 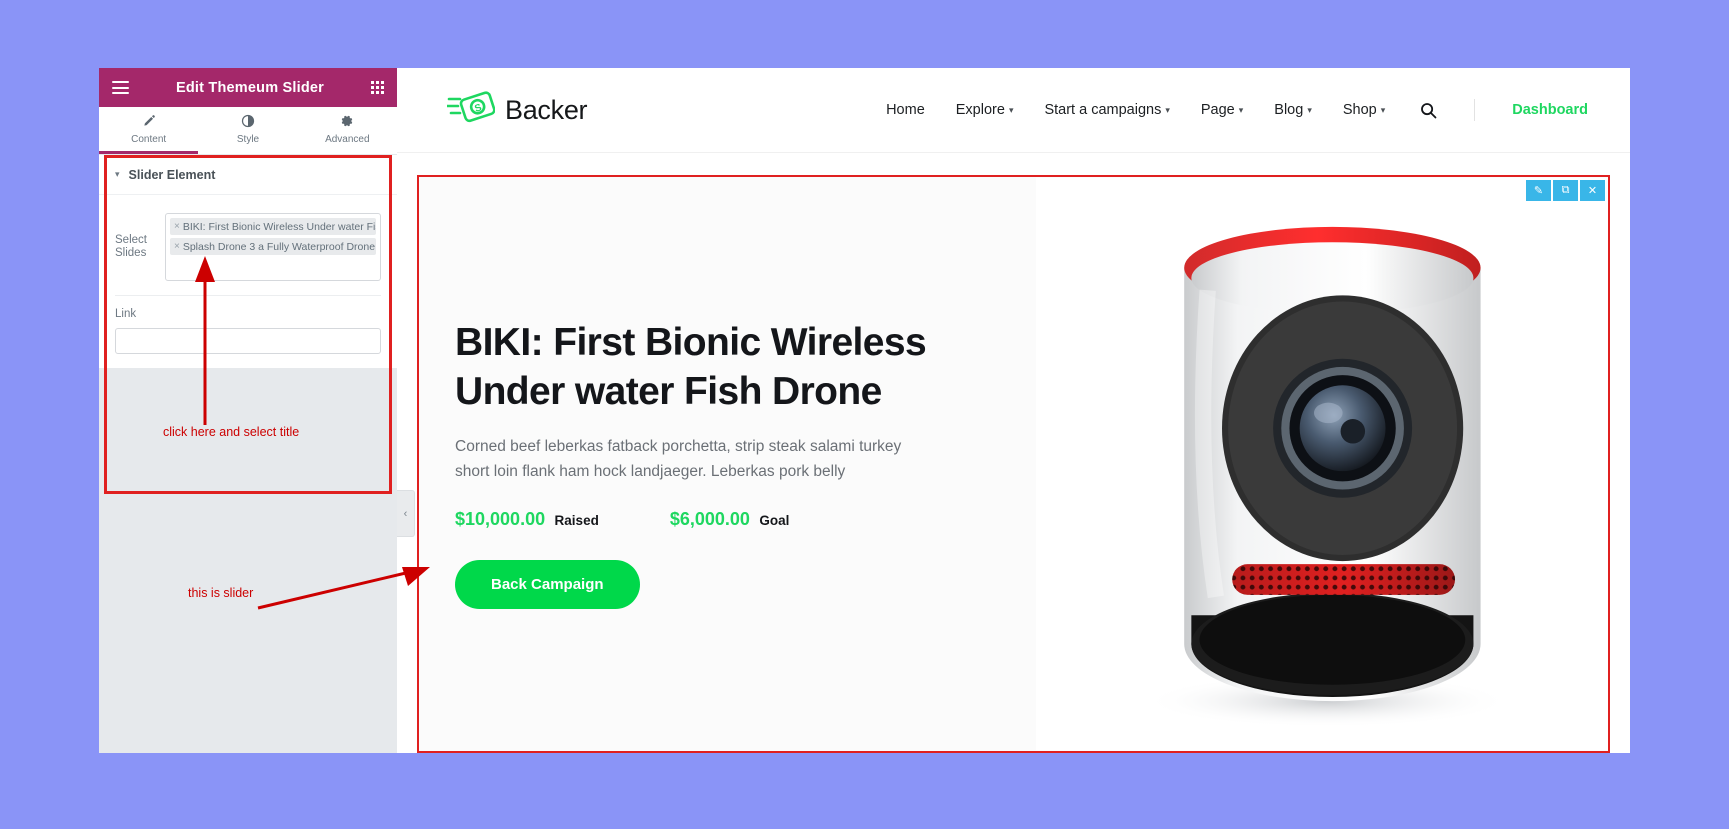 I want to click on nav-label: Shop, so click(x=1359, y=110).